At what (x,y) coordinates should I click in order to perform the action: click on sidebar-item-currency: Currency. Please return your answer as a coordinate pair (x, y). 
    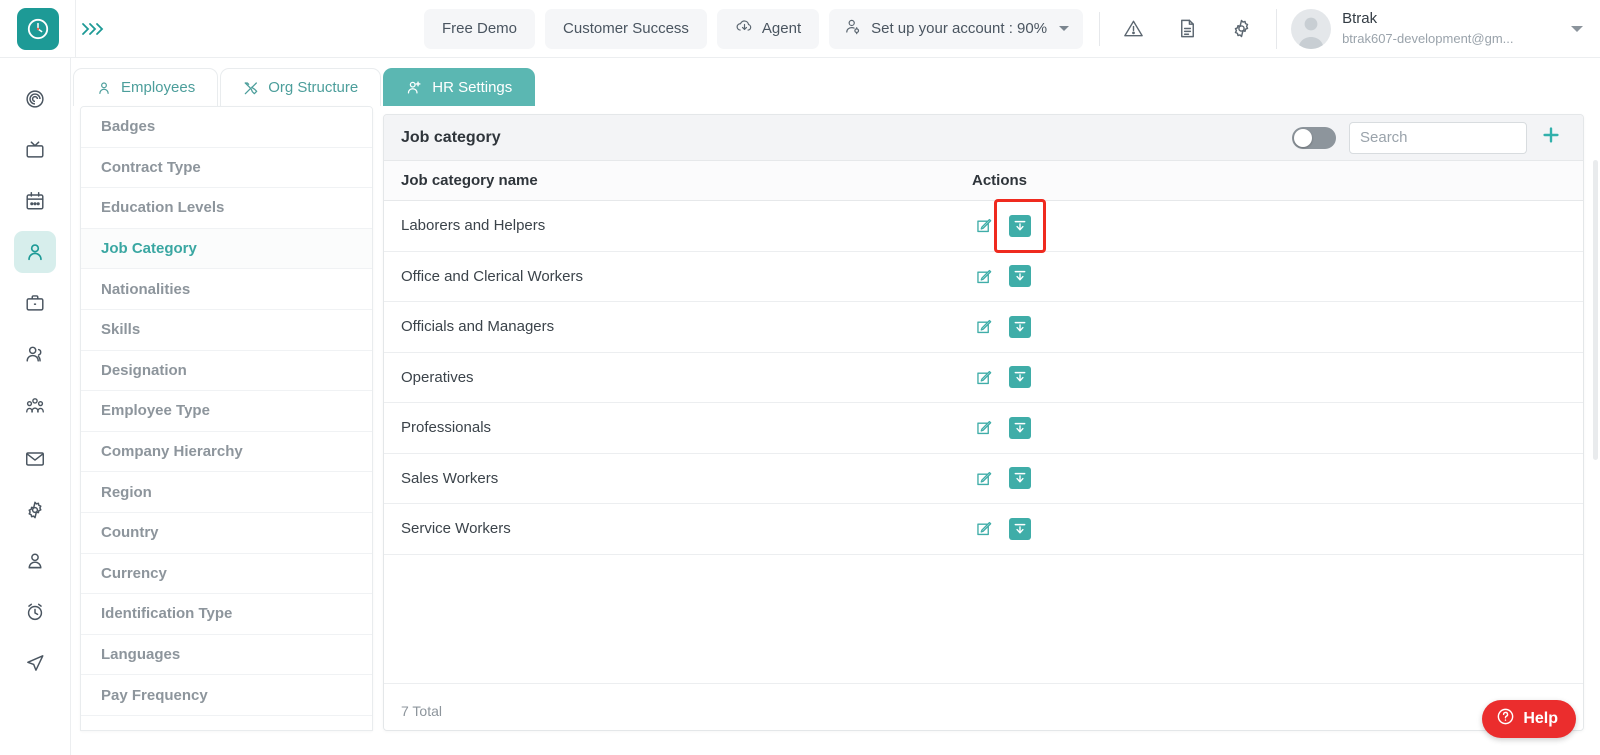
    Looking at the image, I should click on (226, 574).